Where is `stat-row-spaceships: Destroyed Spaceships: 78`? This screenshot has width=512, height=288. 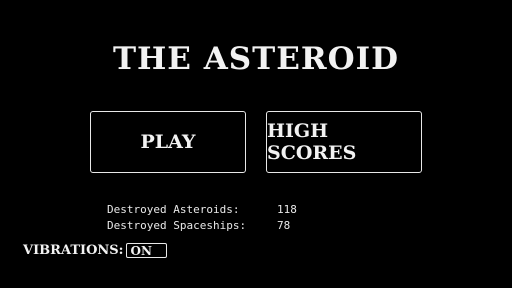 stat-row-spaceships: Destroyed Spaceships: 78 is located at coordinates (202, 226).